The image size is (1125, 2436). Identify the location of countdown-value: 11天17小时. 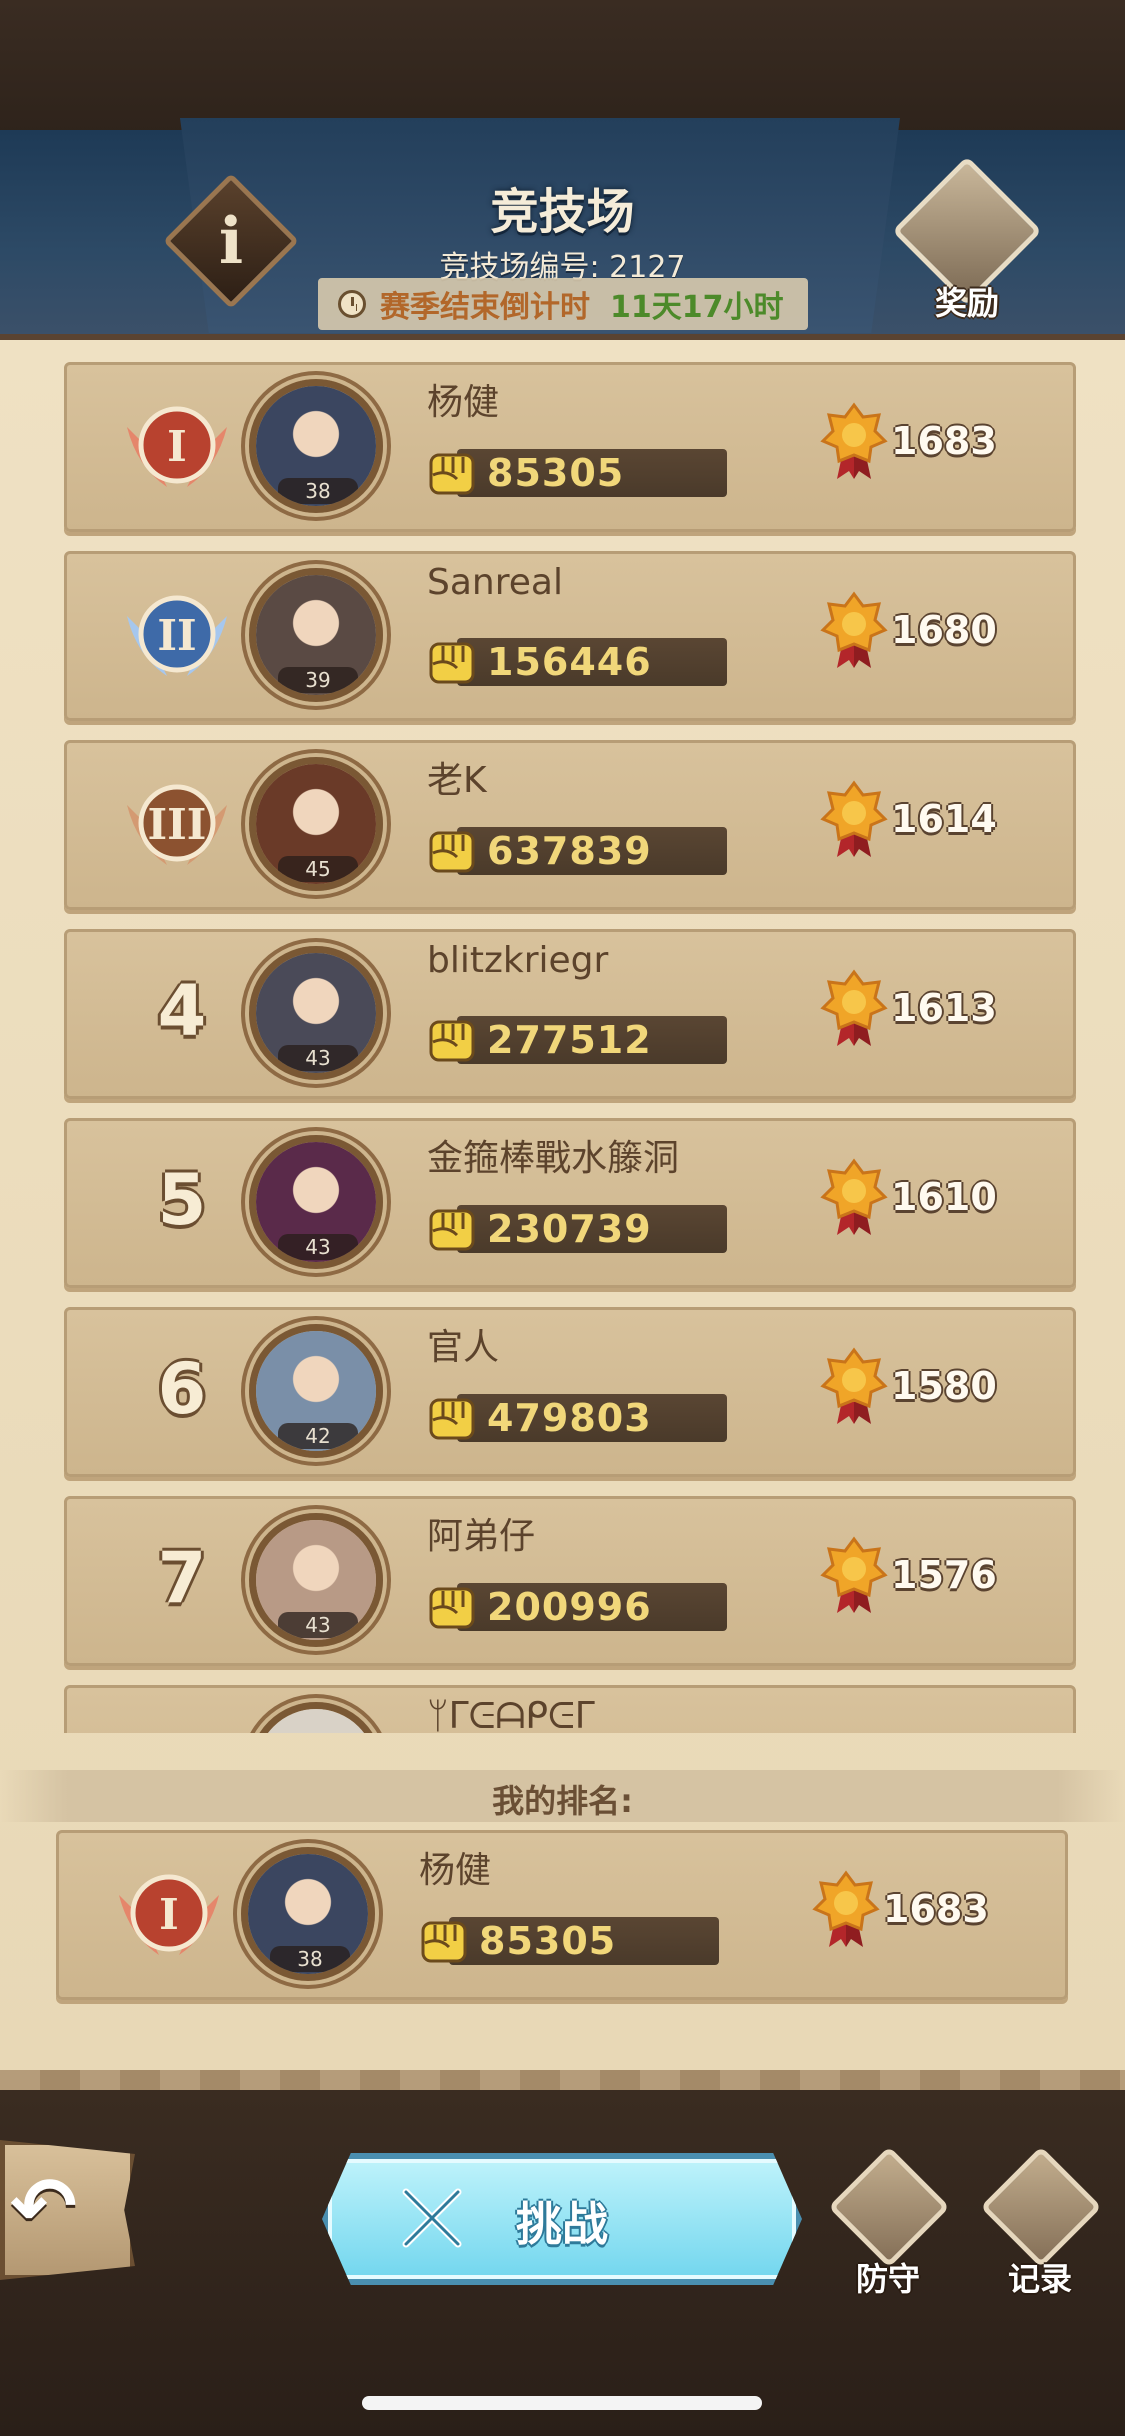
(697, 307).